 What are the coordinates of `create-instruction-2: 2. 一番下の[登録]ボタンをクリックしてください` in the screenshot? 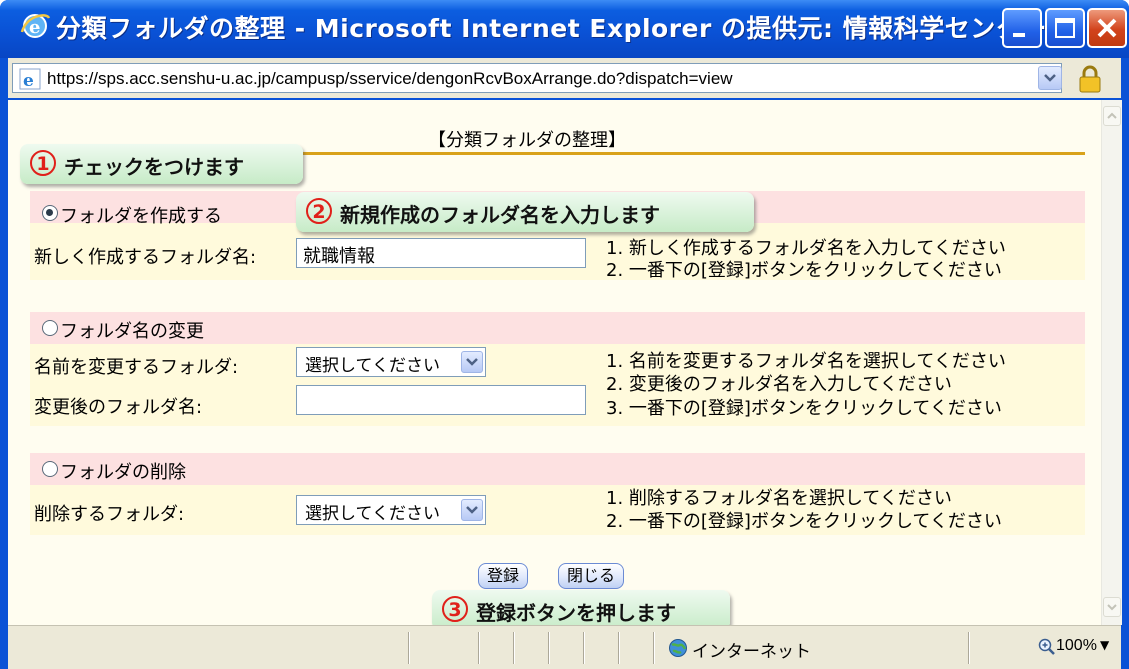 It's located at (804, 270).